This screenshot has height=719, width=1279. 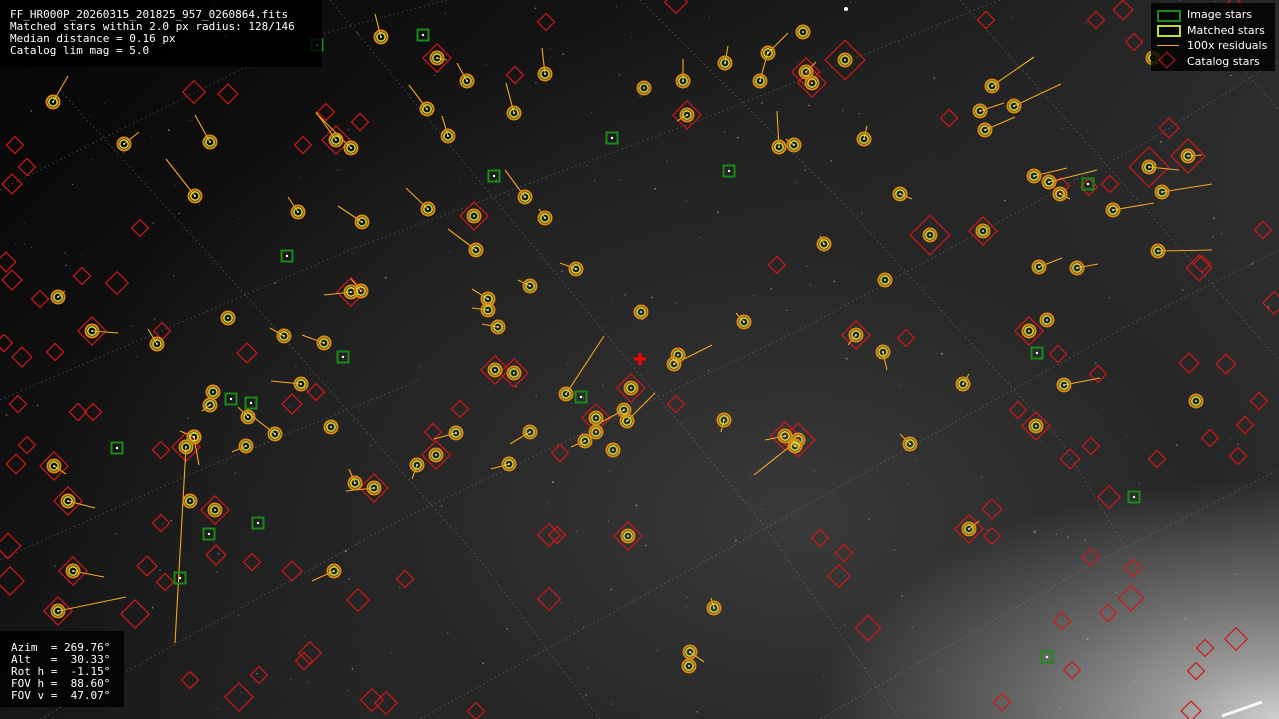 I want to click on legend-catalog-stars: Catalog stars, so click(x=1213, y=60).